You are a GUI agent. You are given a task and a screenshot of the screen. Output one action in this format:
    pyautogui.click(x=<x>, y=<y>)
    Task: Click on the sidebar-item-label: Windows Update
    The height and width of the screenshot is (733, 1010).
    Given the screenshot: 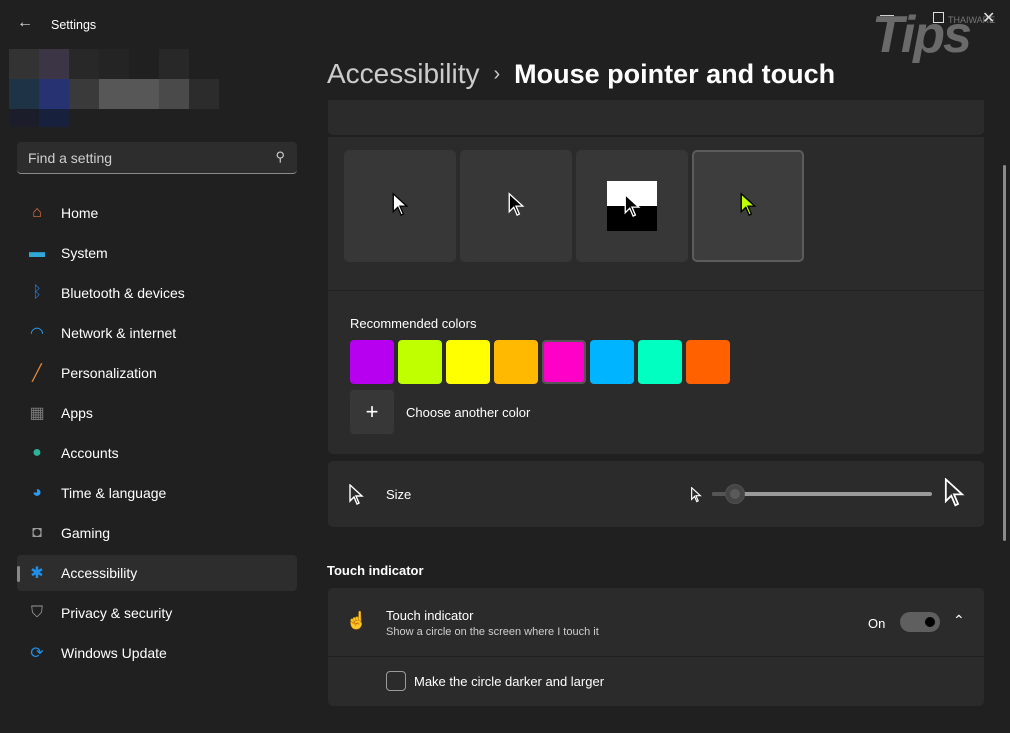 What is the action you would take?
    pyautogui.click(x=114, y=653)
    